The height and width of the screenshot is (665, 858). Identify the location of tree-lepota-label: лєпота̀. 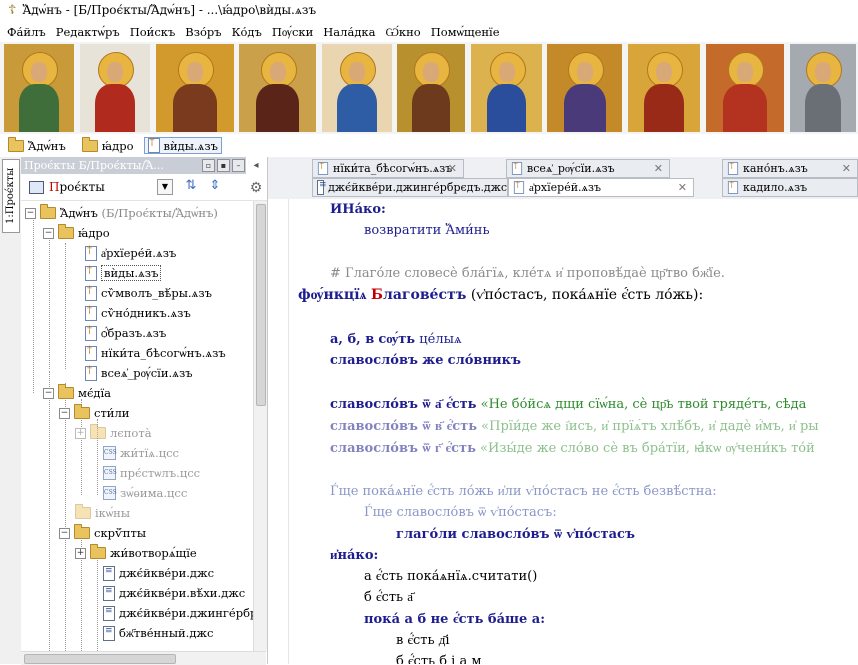
(131, 433).